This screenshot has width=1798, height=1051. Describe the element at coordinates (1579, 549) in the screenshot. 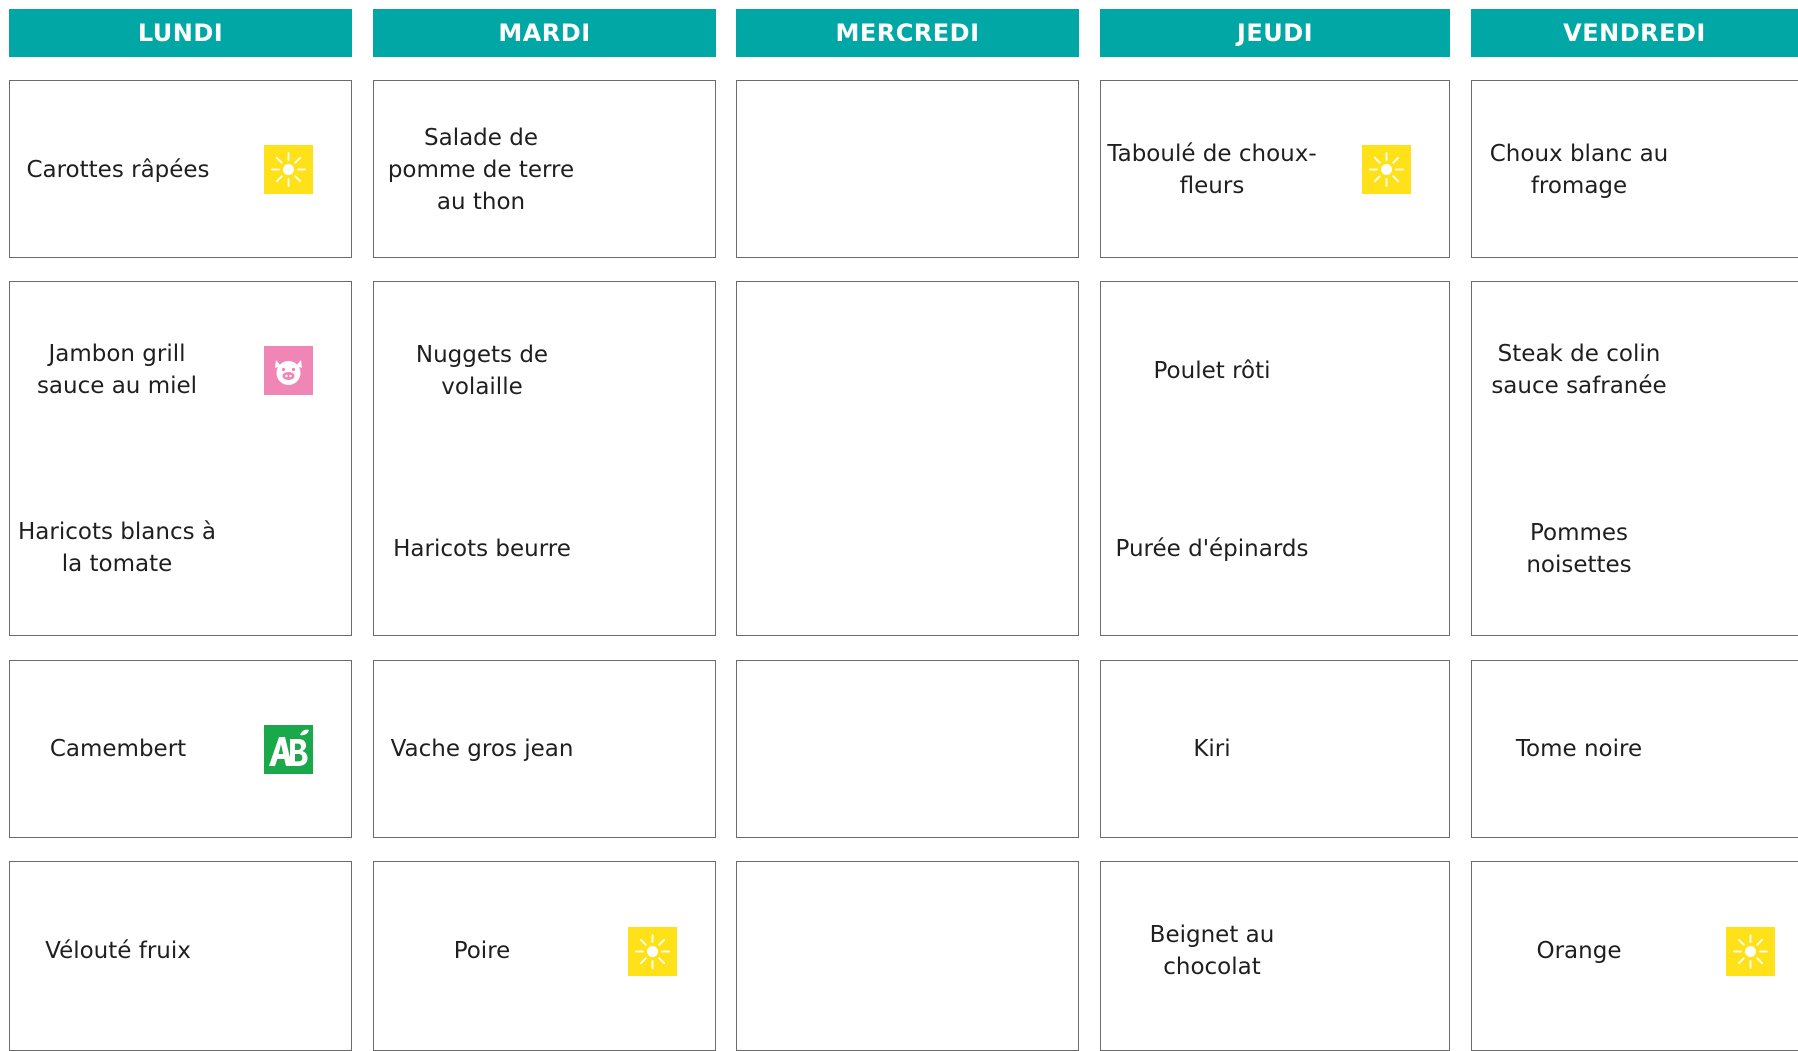

I see `vendredi-accompagnement-text: Pommes noisettes` at that location.